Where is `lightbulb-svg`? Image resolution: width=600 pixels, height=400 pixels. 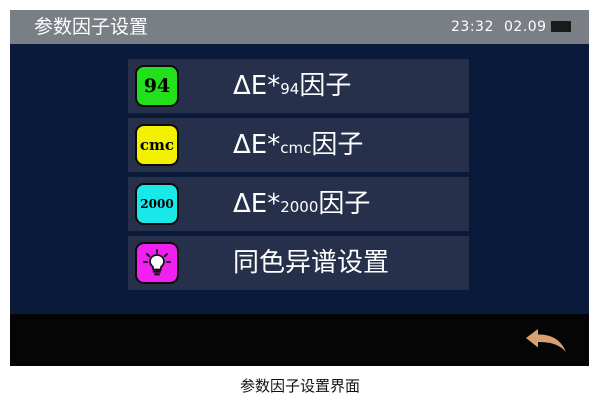
lightbulb-svg is located at coordinates (157, 262).